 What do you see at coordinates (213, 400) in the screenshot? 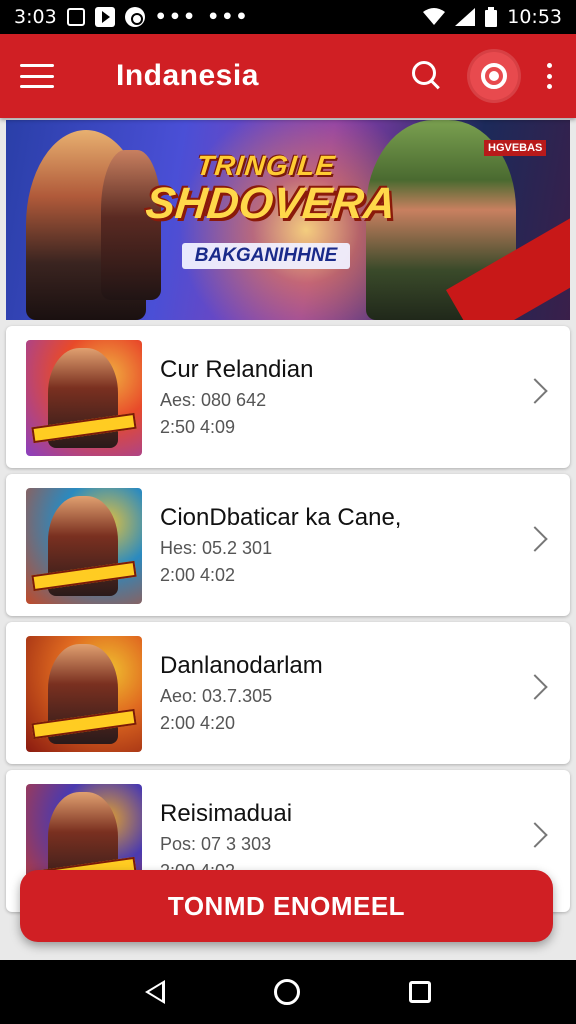
I see `list-item-meta: Aes: 080 642` at bounding box center [213, 400].